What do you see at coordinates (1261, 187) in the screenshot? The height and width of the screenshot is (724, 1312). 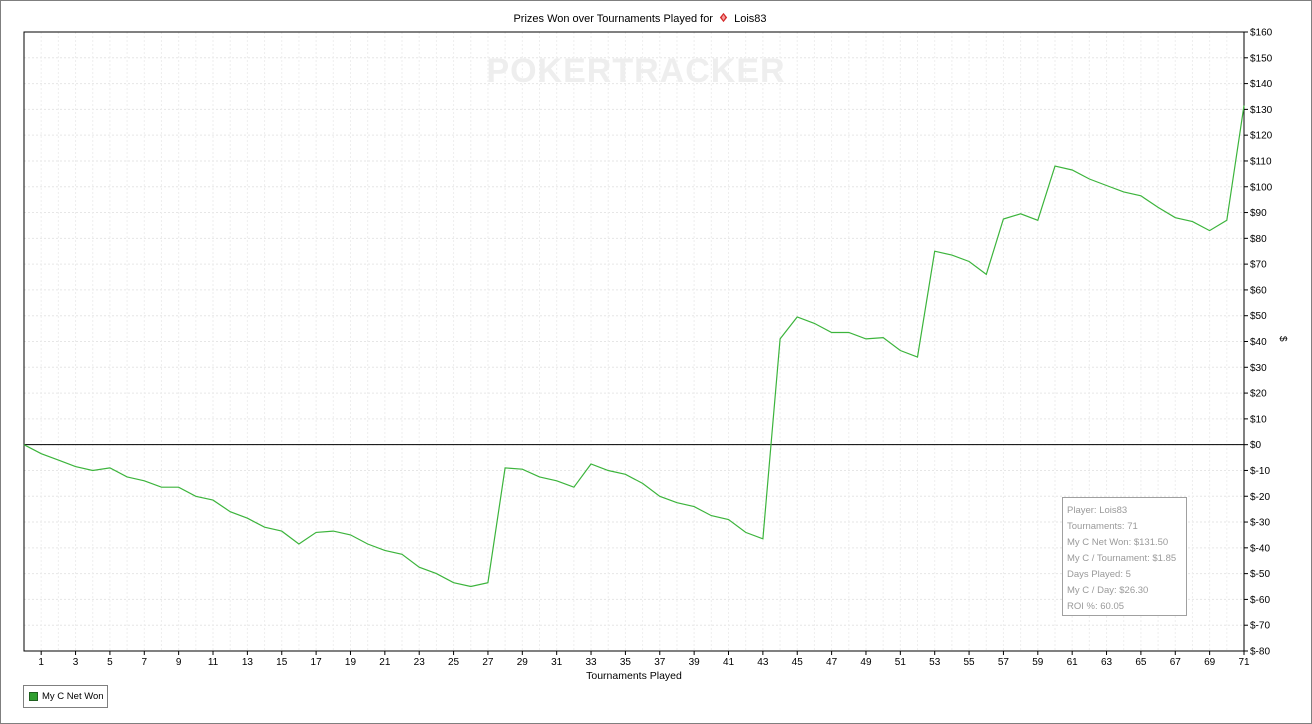 I see `y-tick-label: $100` at bounding box center [1261, 187].